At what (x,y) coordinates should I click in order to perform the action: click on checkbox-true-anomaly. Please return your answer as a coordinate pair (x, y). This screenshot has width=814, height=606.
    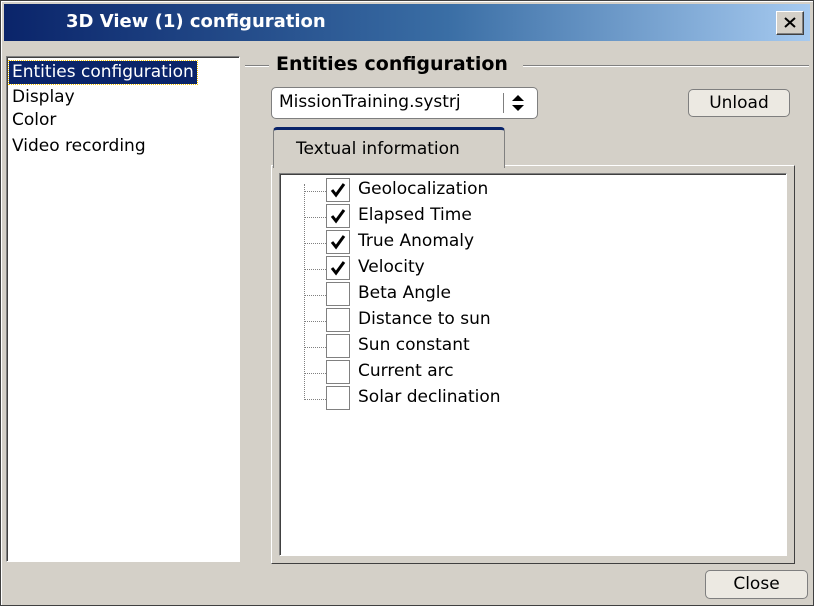
    Looking at the image, I should click on (338, 242).